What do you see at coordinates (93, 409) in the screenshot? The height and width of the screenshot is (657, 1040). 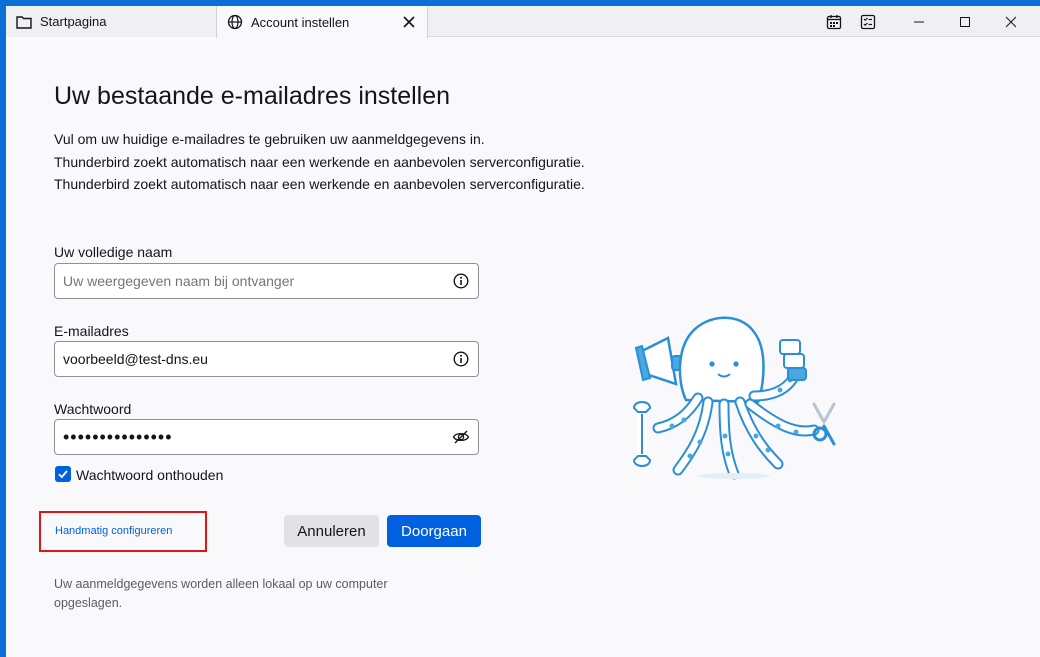 I see `password-label: Wachtwoord` at bounding box center [93, 409].